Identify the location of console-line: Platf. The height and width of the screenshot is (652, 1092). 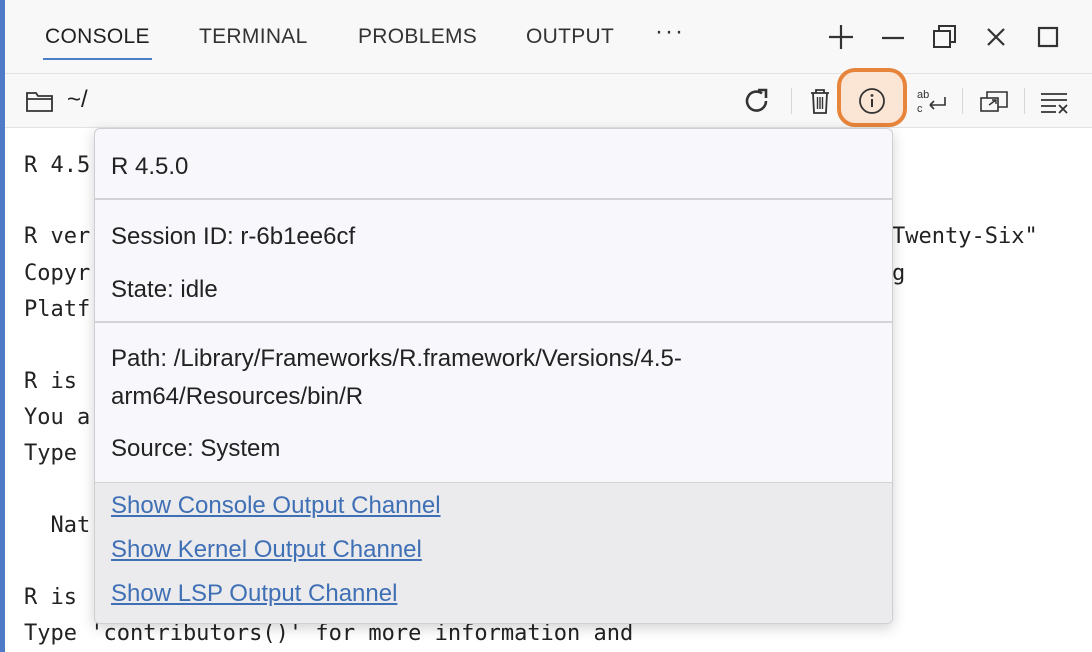
(57, 309).